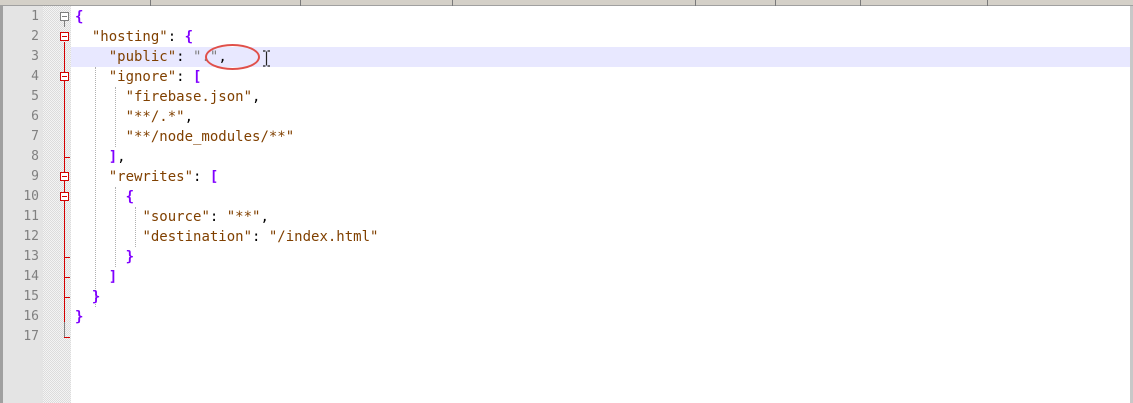  I want to click on code-line: 6 "**/.*",, so click(565, 117).